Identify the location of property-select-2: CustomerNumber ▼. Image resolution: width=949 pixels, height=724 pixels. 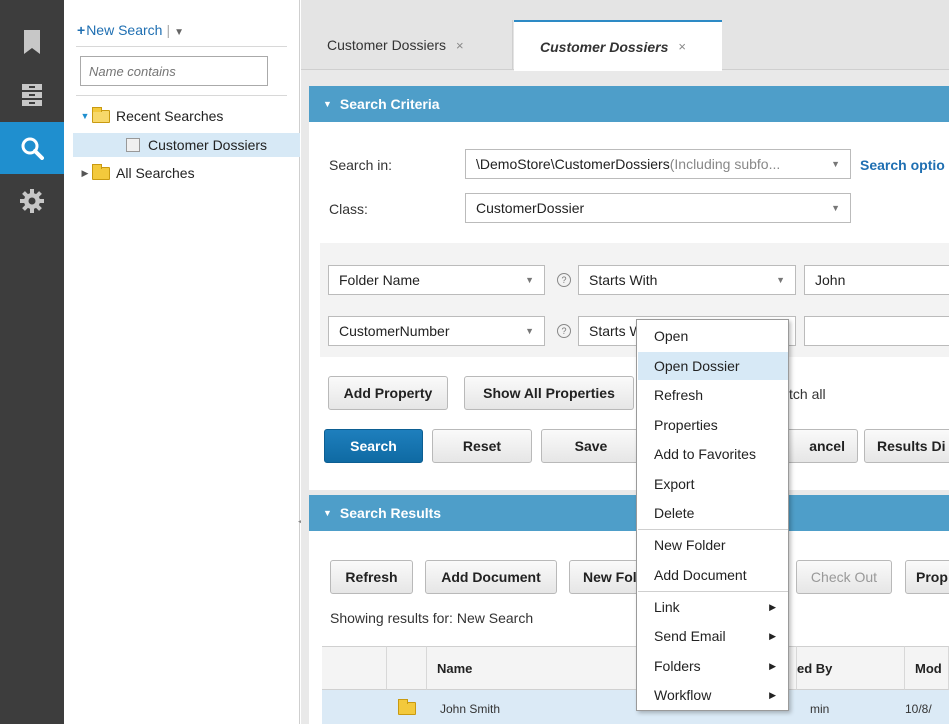
(436, 331).